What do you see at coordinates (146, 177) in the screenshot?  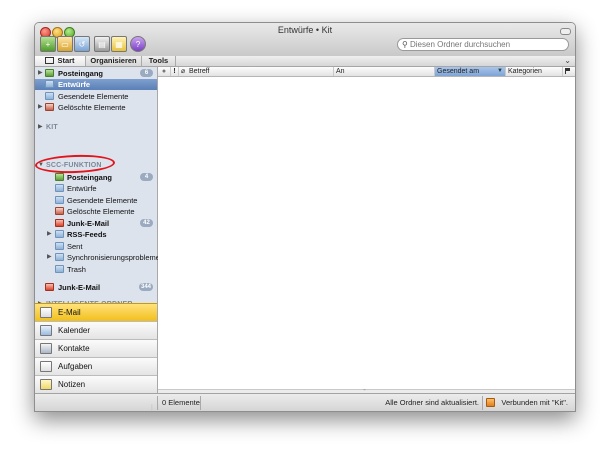 I see `unread-badge: 4` at bounding box center [146, 177].